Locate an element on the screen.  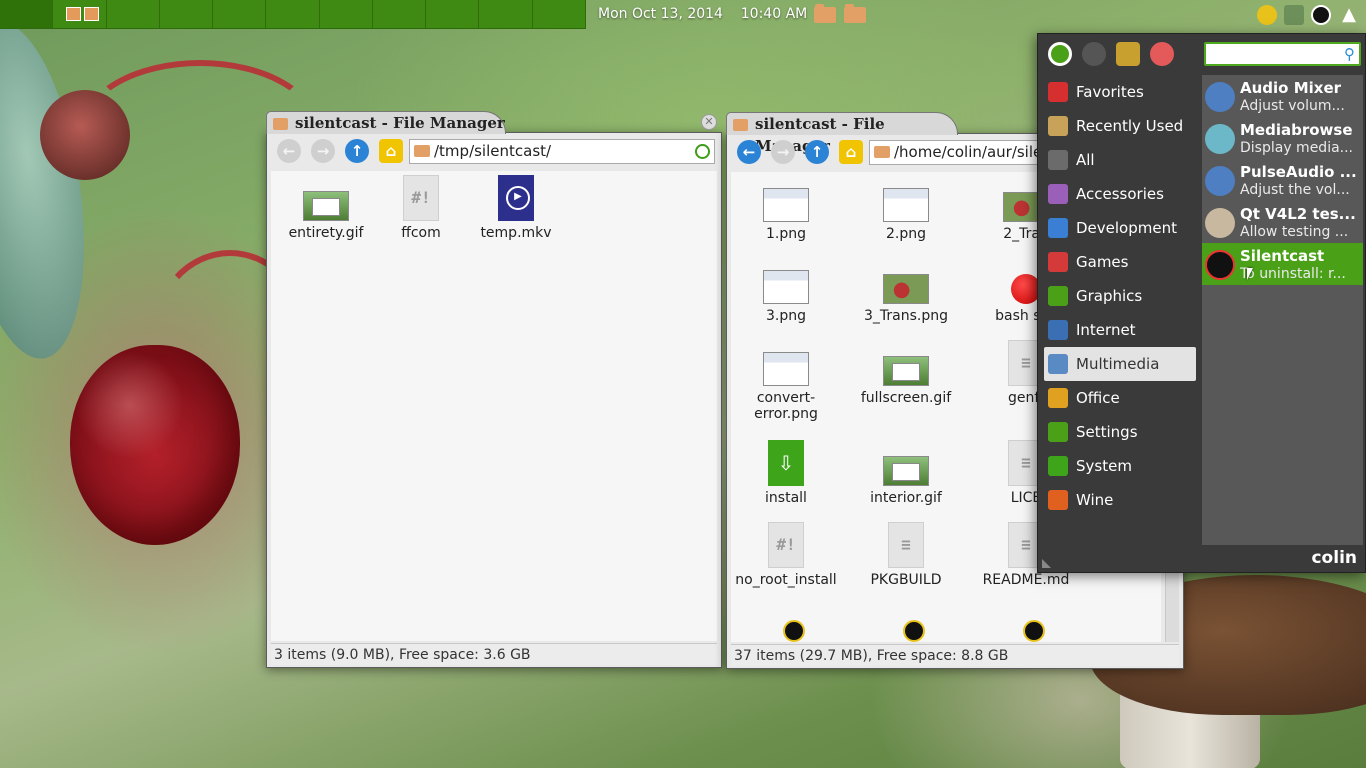
logout-icon is located at coordinates (1060, 54).